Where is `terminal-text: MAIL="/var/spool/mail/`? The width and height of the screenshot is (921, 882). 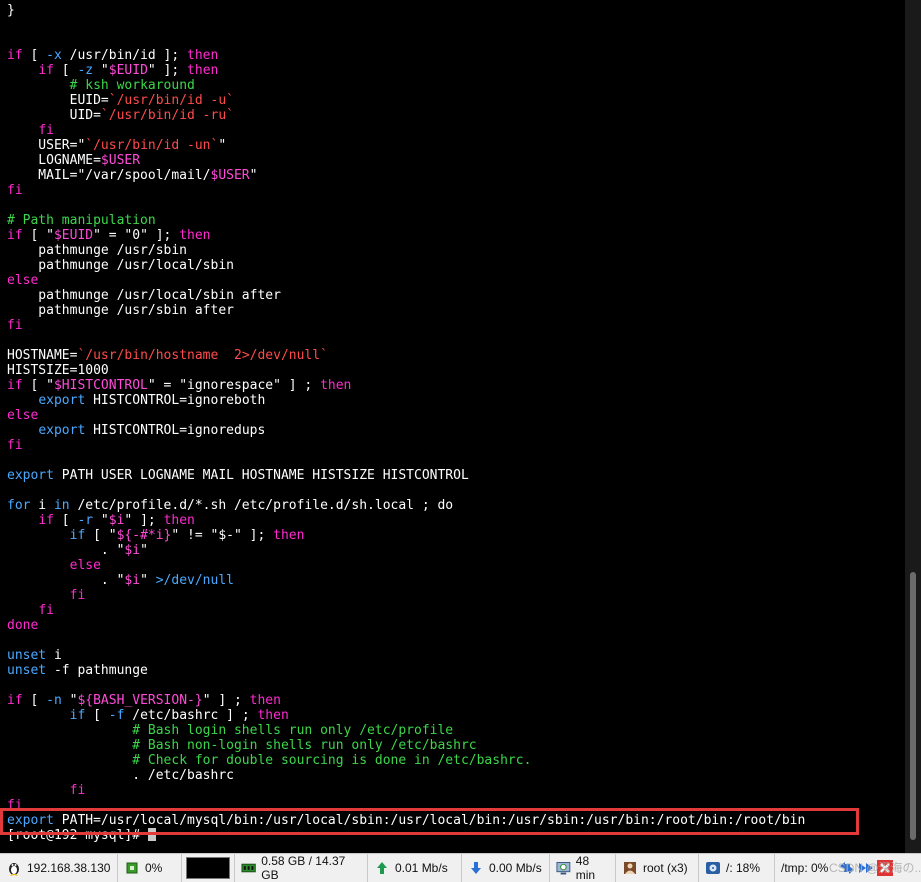
terminal-text: MAIL="/var/spool/mail/ is located at coordinates (109, 175).